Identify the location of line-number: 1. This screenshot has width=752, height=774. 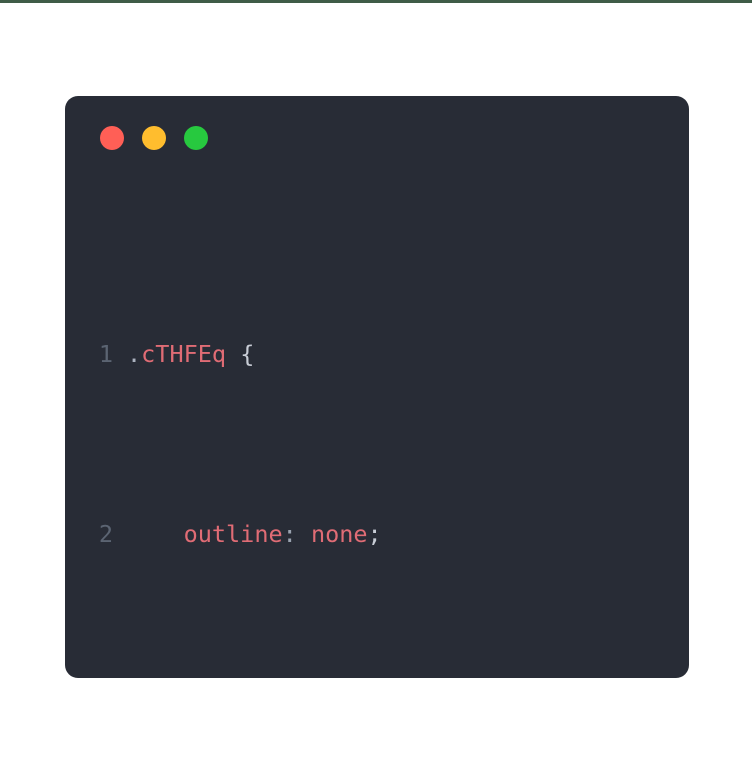
(105, 354).